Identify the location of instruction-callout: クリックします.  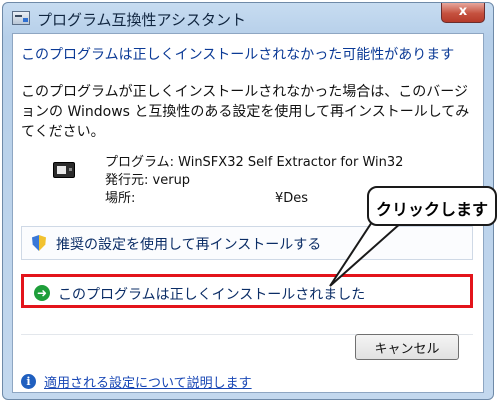
(432, 206).